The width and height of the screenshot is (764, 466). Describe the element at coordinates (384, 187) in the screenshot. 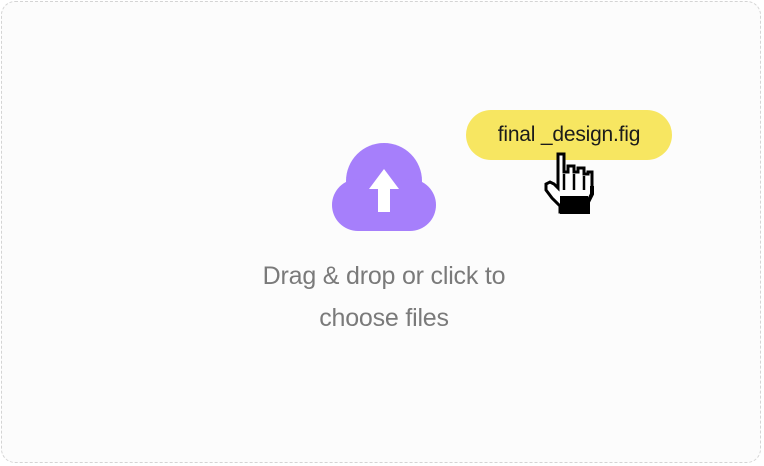

I see `cloud-upload-icon` at that location.